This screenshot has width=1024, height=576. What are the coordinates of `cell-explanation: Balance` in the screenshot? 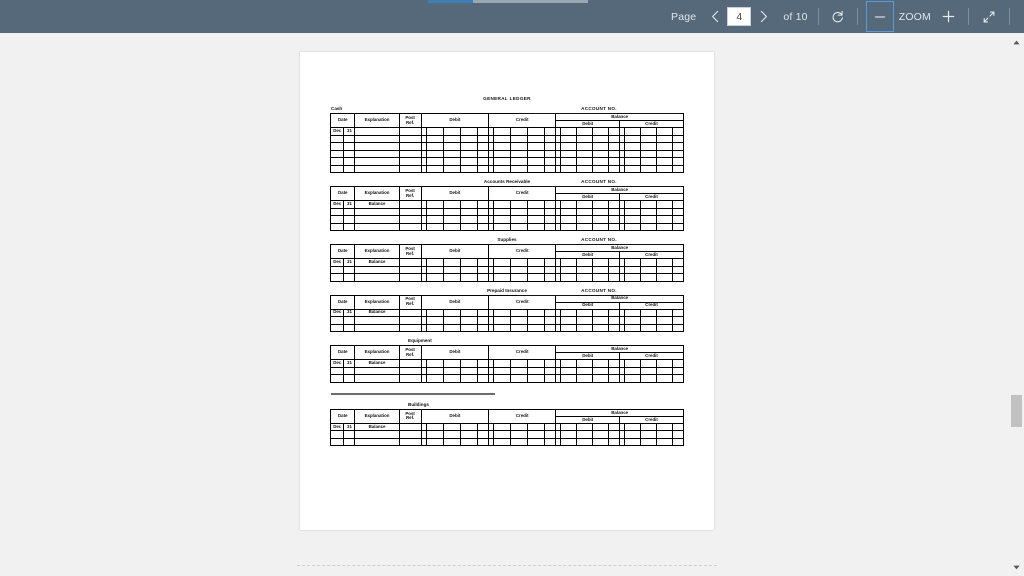 It's located at (377, 363).